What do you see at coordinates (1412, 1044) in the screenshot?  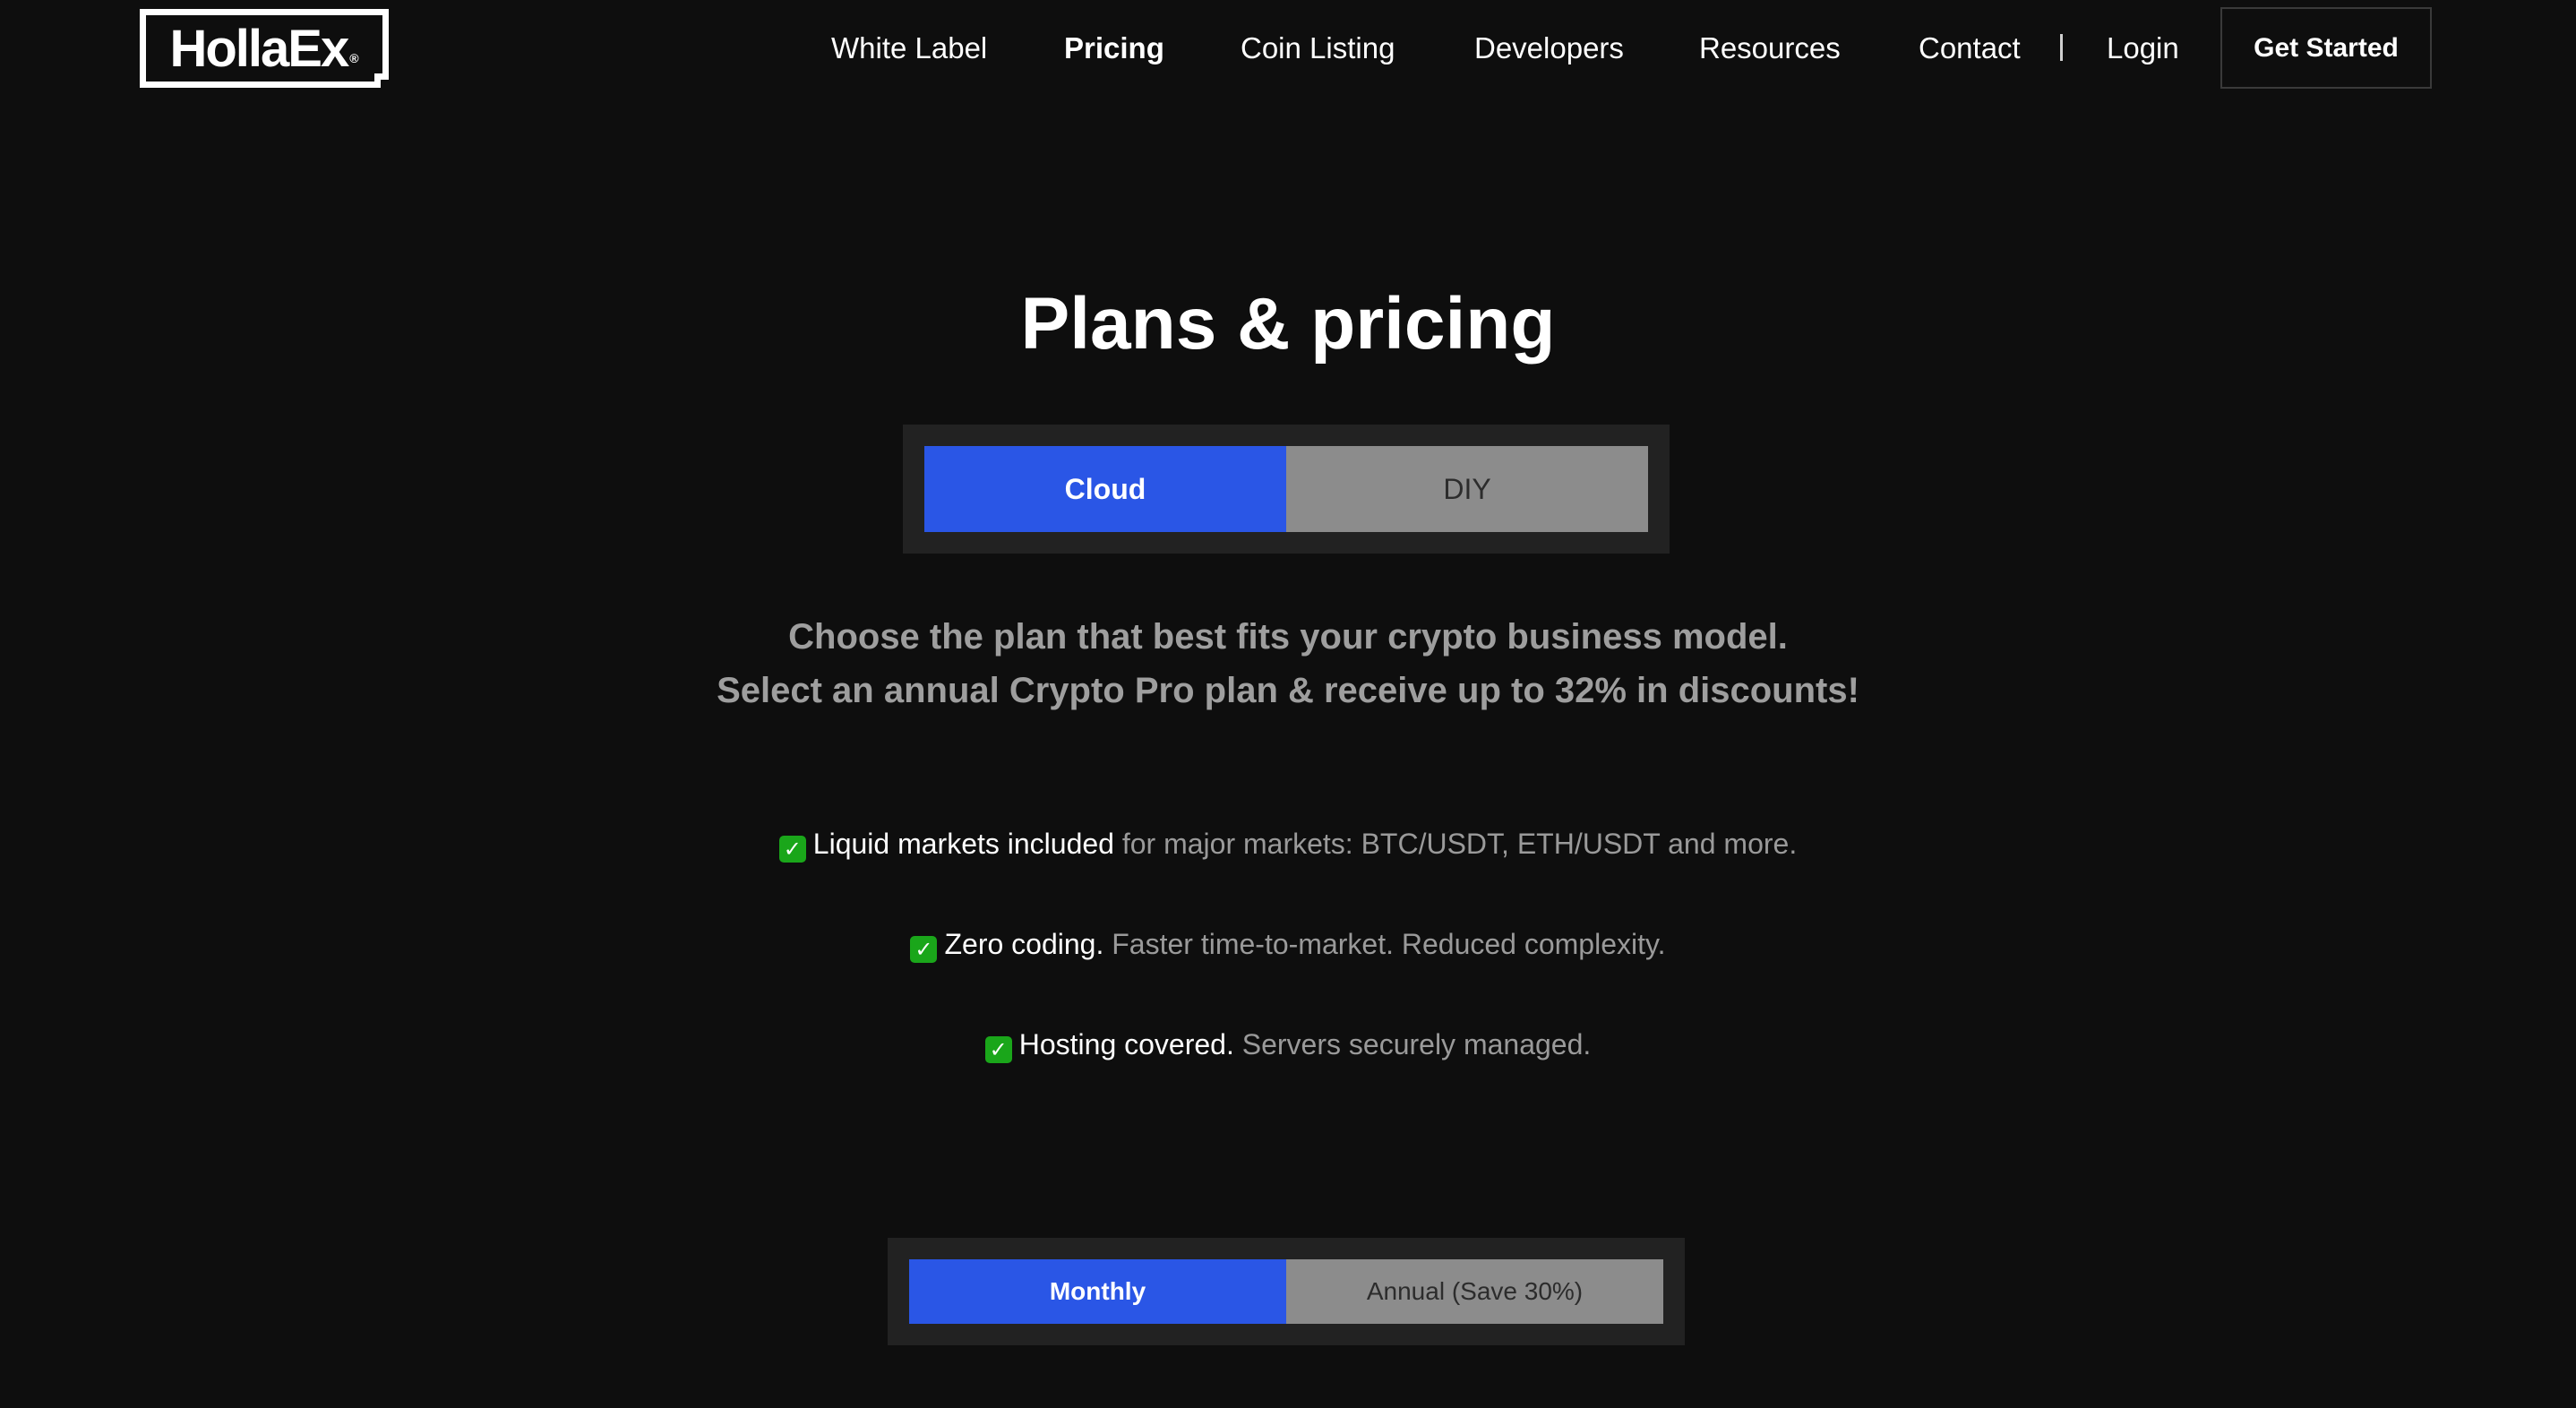 I see `feature-detail: Servers securely managed.` at bounding box center [1412, 1044].